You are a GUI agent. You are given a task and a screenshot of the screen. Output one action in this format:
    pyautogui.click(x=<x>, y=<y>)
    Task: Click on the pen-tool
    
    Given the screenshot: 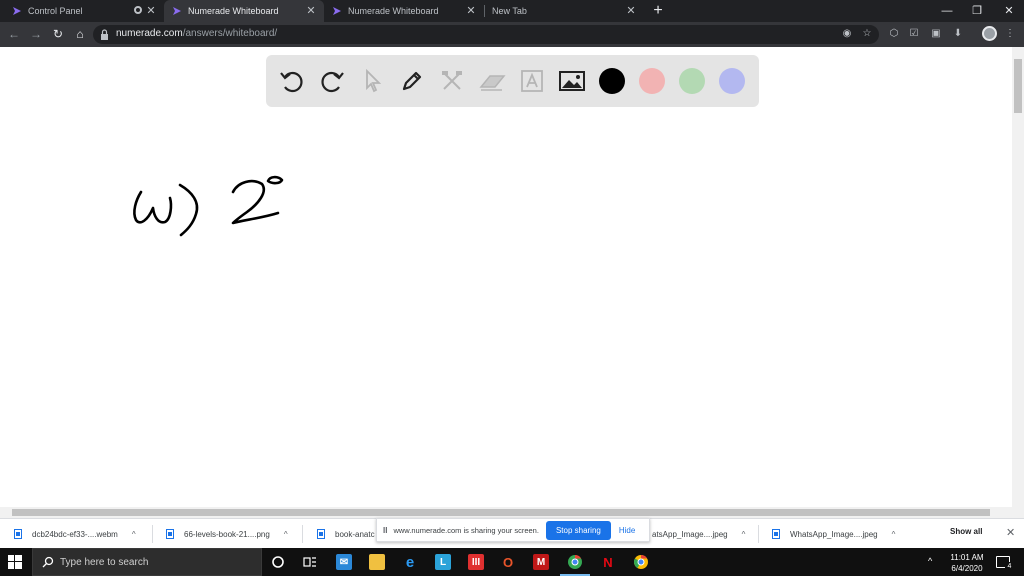 What is the action you would take?
    pyautogui.click(x=412, y=81)
    